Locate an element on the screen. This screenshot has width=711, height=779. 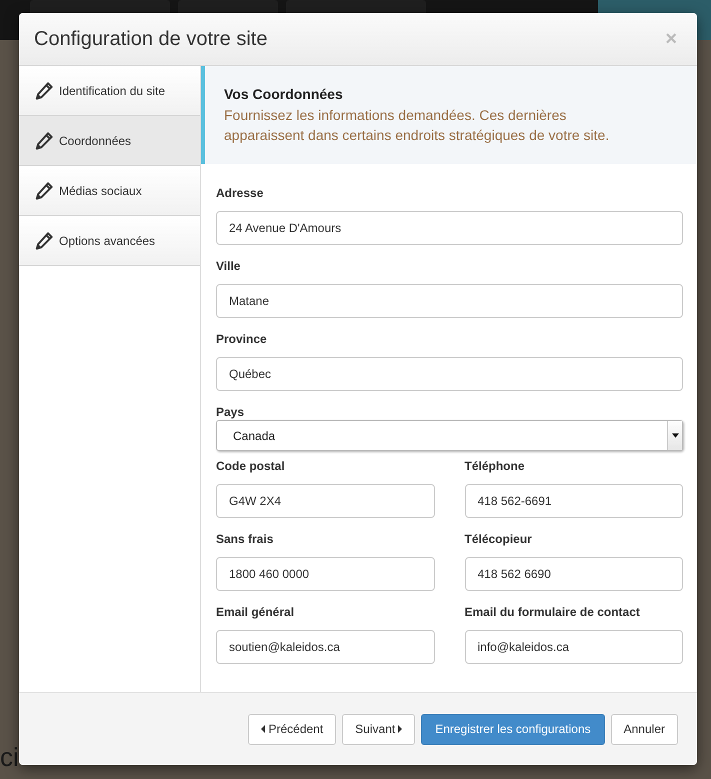
field-label: Adresse is located at coordinates (240, 194).